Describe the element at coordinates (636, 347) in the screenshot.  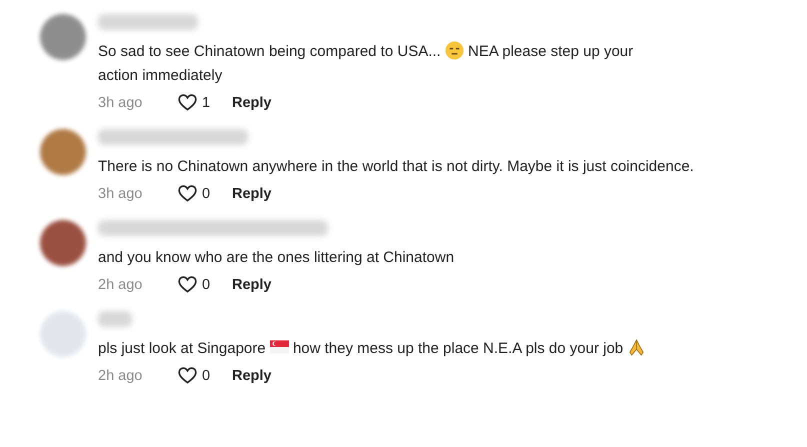
I see `praying-hands-icon` at that location.